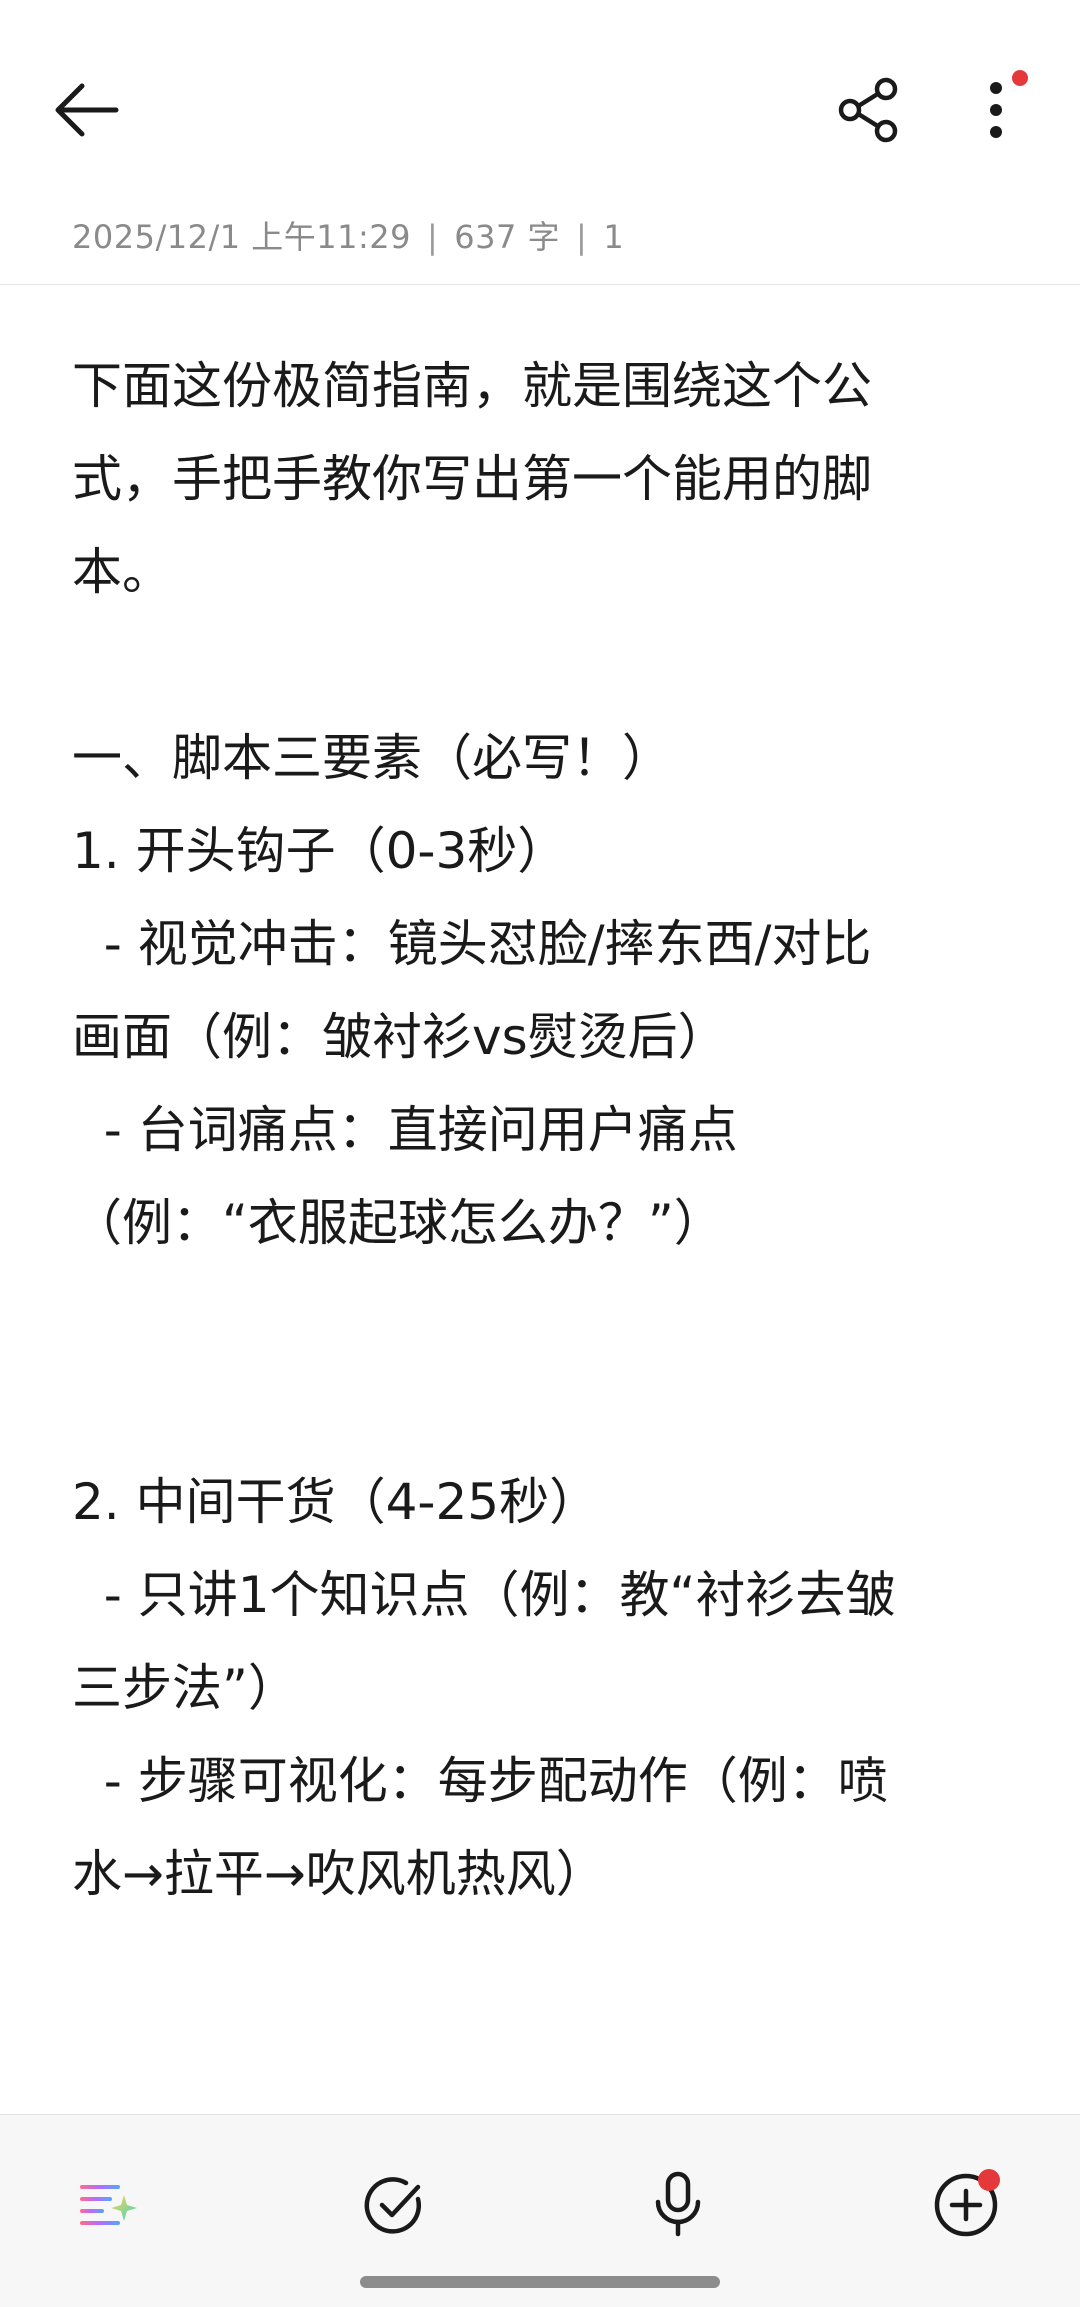  Describe the element at coordinates (614, 237) in the screenshot. I see `page-number: 1` at that location.